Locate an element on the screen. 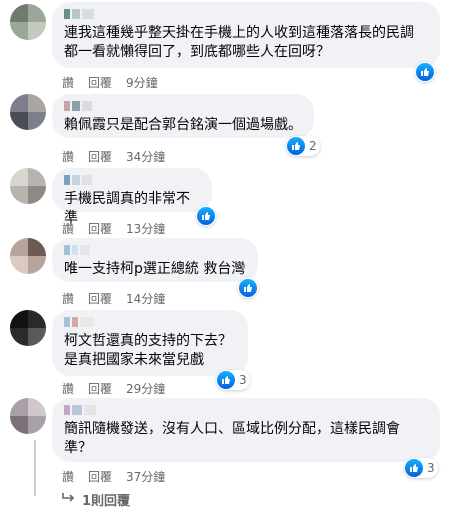 This screenshot has height=509, width=473. timestamp: 9分鐘 is located at coordinates (142, 82).